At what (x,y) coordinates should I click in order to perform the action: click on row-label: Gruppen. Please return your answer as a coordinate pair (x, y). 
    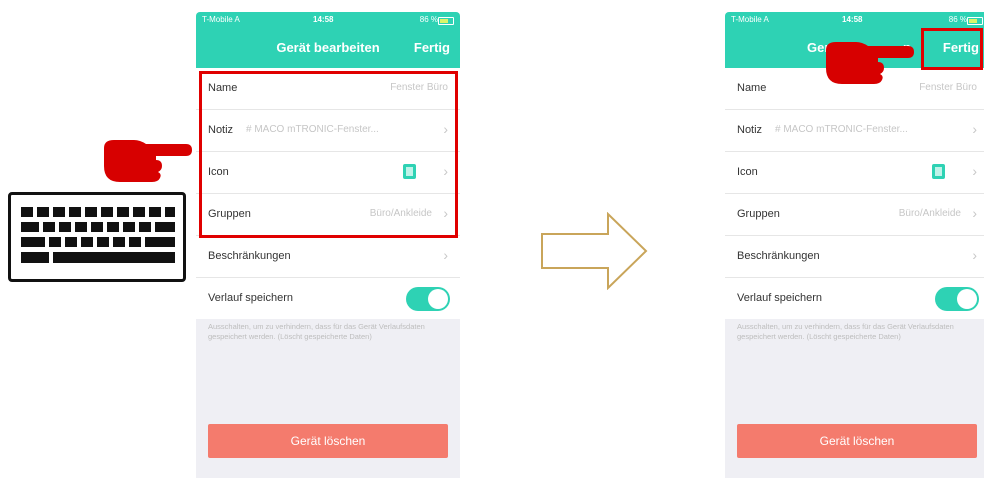
    Looking at the image, I should click on (758, 214).